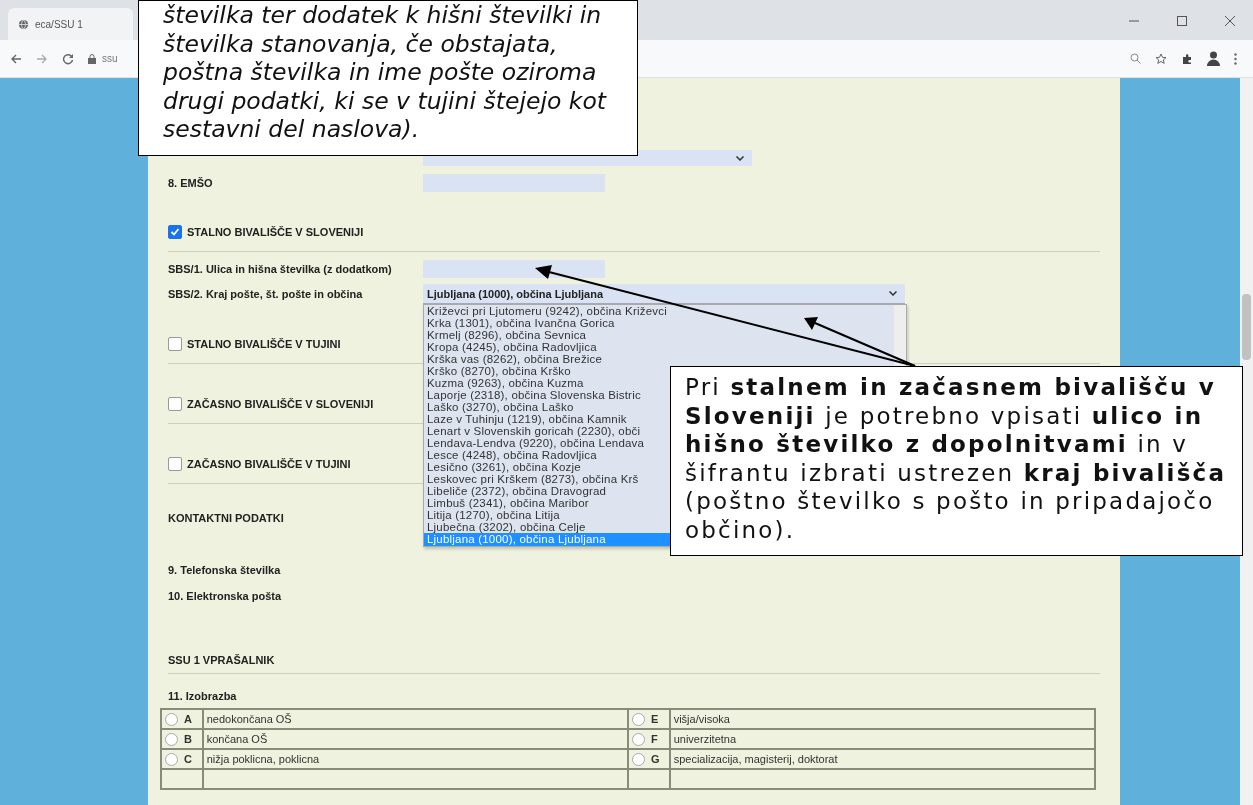 The image size is (1253, 805). I want to click on section-title: ZAČASNO BIVALIŠČE V TUJINI, so click(269, 464).